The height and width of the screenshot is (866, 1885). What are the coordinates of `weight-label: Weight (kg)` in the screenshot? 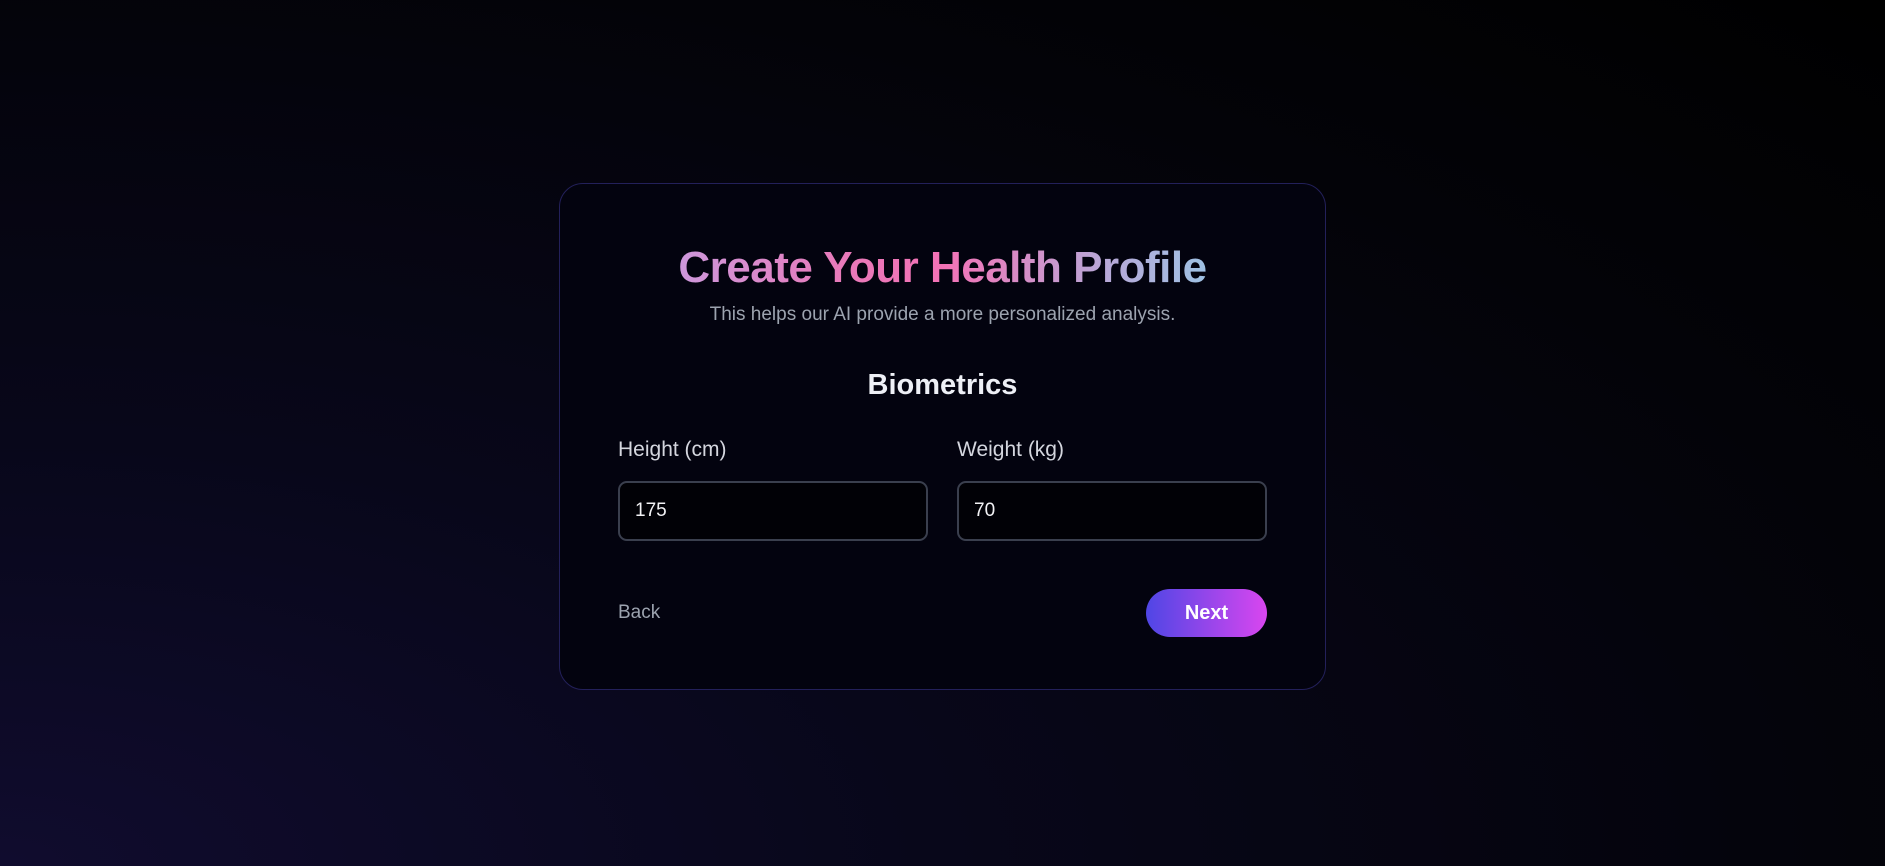 It's located at (1010, 449).